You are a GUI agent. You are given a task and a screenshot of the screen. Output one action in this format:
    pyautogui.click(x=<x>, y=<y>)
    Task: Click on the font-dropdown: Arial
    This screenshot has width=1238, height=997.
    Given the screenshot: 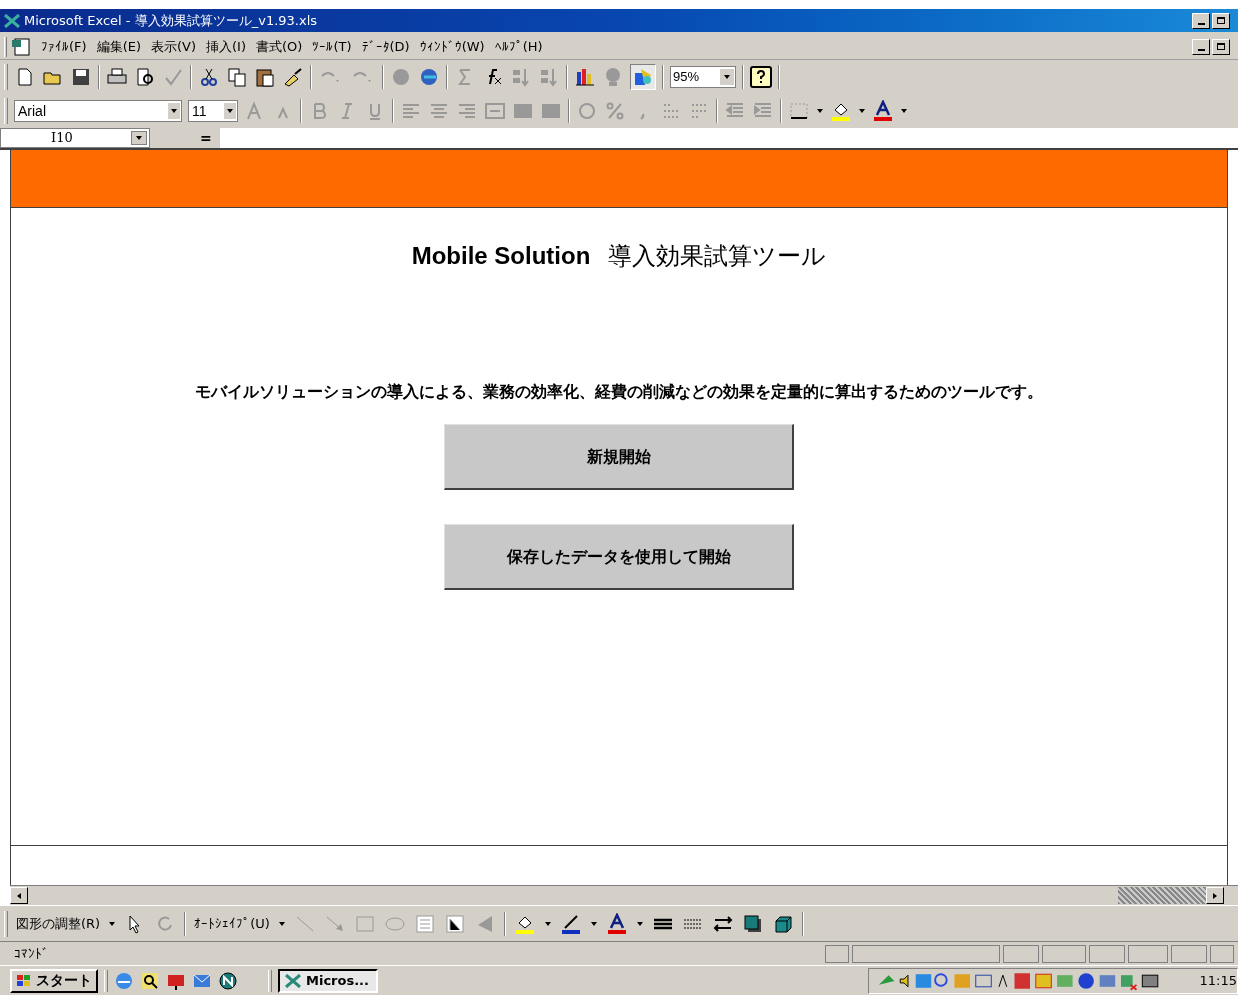 What is the action you would take?
    pyautogui.click(x=98, y=111)
    